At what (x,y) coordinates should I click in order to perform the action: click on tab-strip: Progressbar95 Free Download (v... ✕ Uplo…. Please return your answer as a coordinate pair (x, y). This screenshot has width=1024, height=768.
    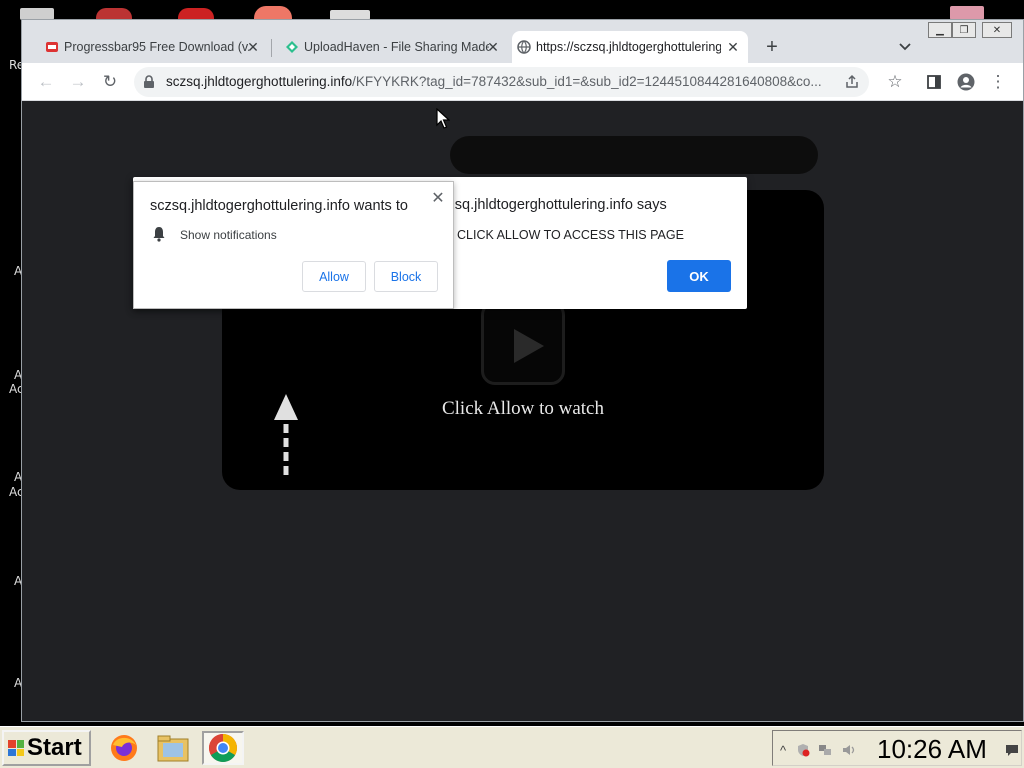
    Looking at the image, I should click on (522, 41).